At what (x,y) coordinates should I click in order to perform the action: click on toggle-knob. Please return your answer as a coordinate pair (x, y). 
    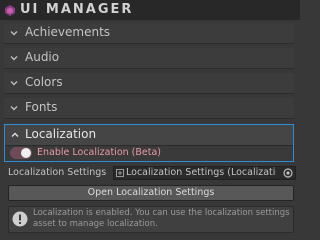
    Looking at the image, I should click on (26, 153).